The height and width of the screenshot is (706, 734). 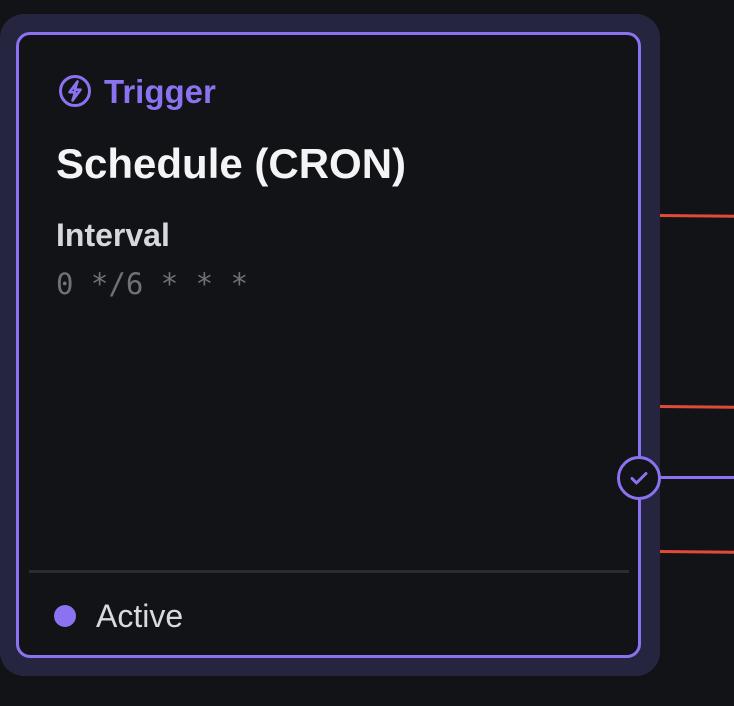 What do you see at coordinates (113, 235) in the screenshot?
I see `interval-field-label: Interval` at bounding box center [113, 235].